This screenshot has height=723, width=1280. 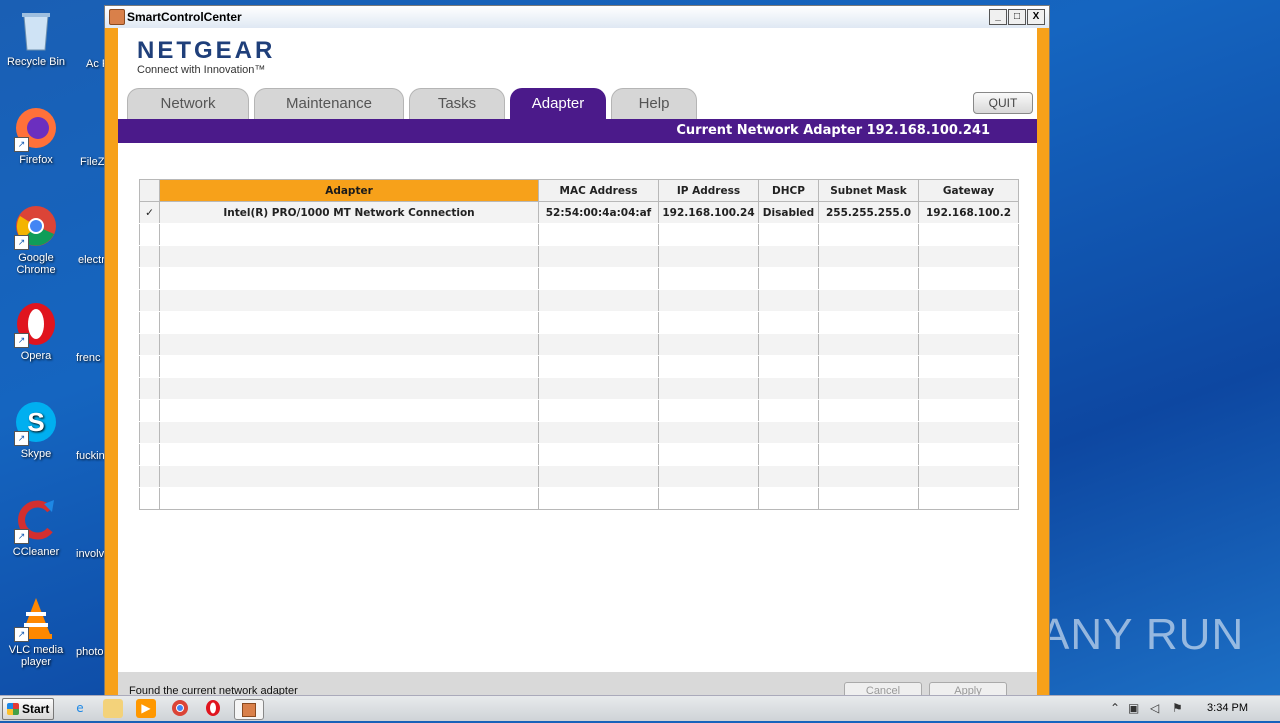 What do you see at coordinates (36, 136) in the screenshot?
I see `desktop-icon-firefox: ↗ Firefox` at bounding box center [36, 136].